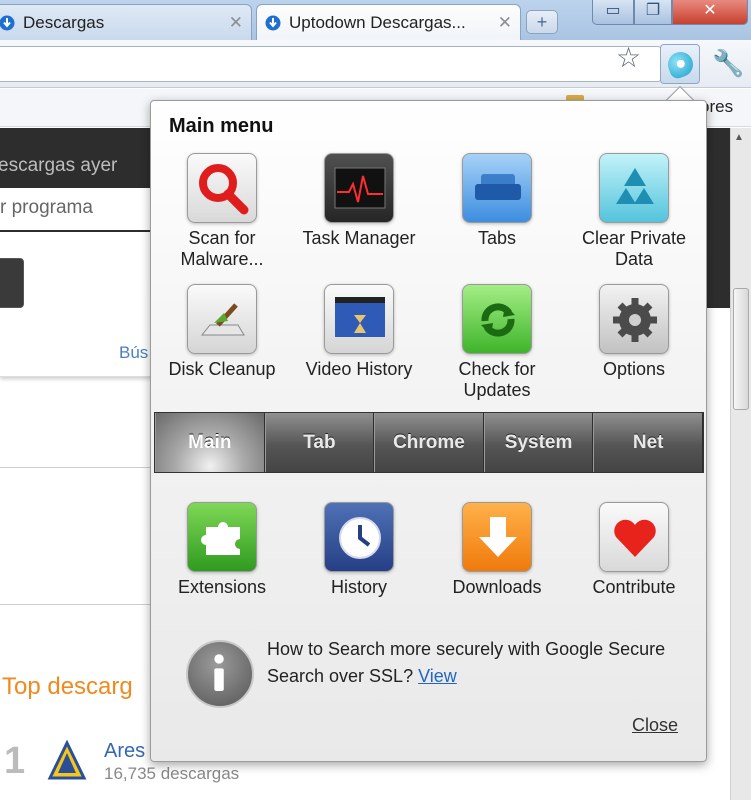 The height and width of the screenshot is (800, 751). Describe the element at coordinates (634, 369) in the screenshot. I see `tile-label: Options` at that location.